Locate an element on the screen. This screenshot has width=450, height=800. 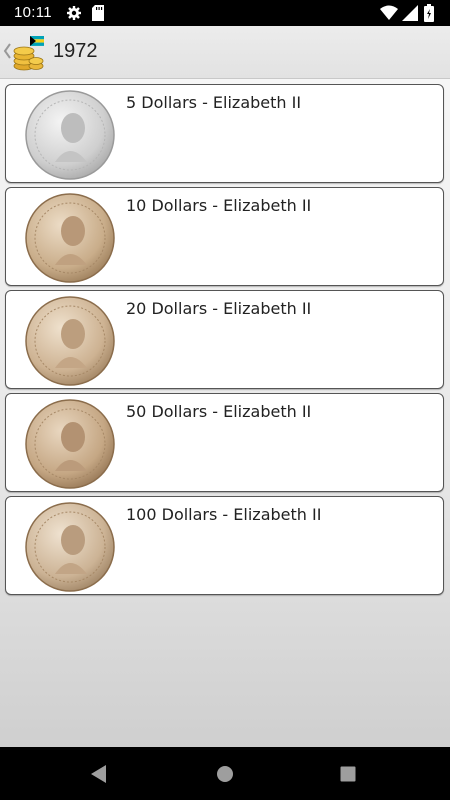
sd-card-icon is located at coordinates (98, 13).